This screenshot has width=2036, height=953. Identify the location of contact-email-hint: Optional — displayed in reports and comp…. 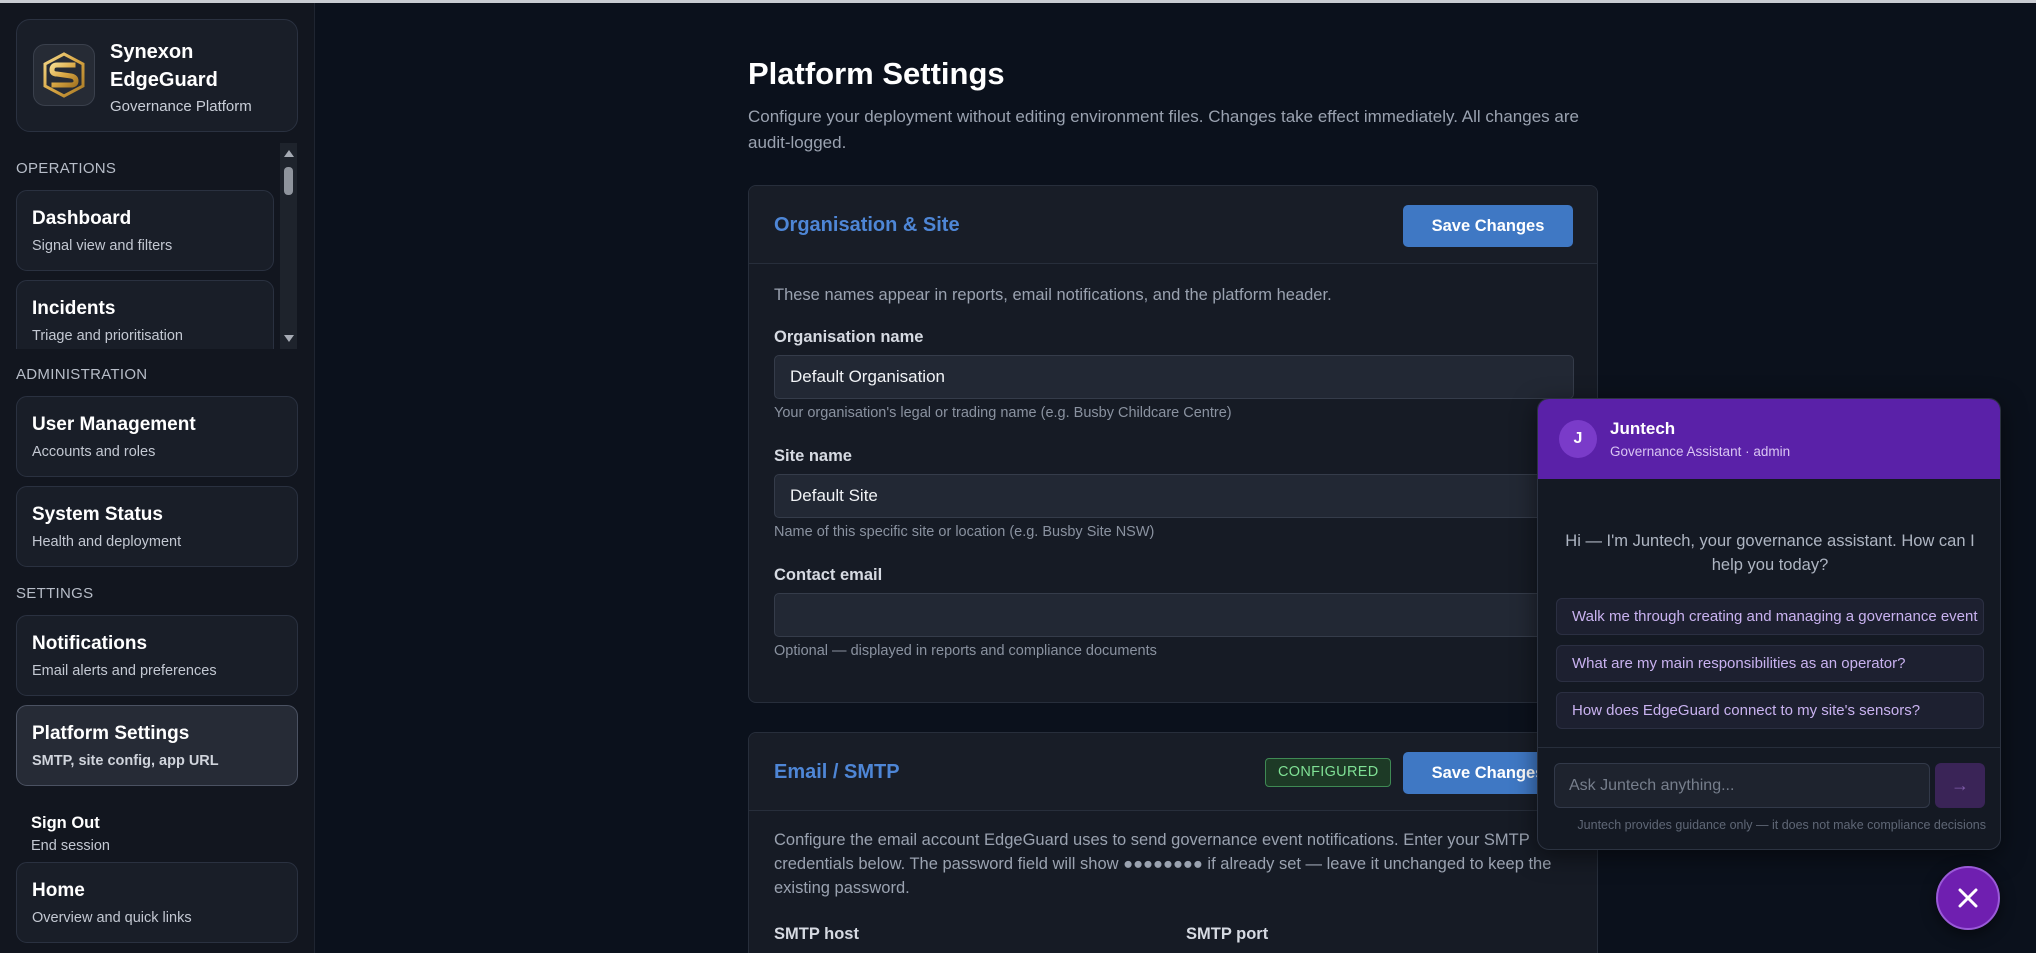
(965, 651).